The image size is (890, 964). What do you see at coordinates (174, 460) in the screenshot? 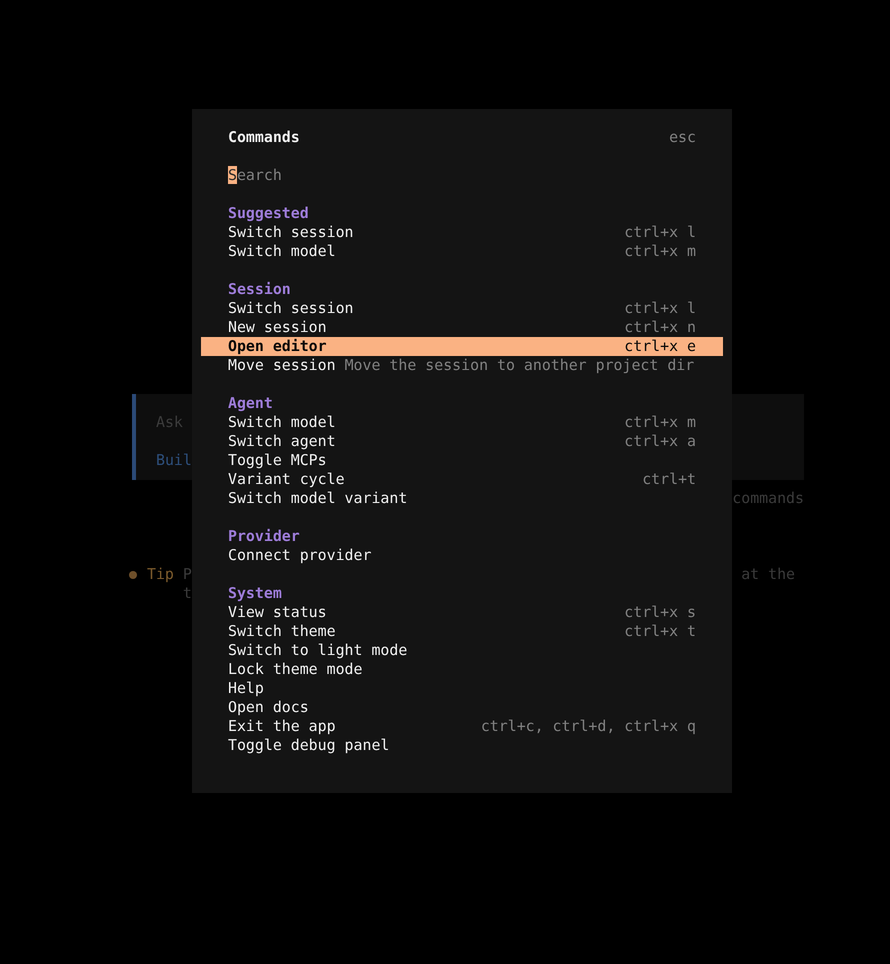
I see `agent-label: Buil` at bounding box center [174, 460].